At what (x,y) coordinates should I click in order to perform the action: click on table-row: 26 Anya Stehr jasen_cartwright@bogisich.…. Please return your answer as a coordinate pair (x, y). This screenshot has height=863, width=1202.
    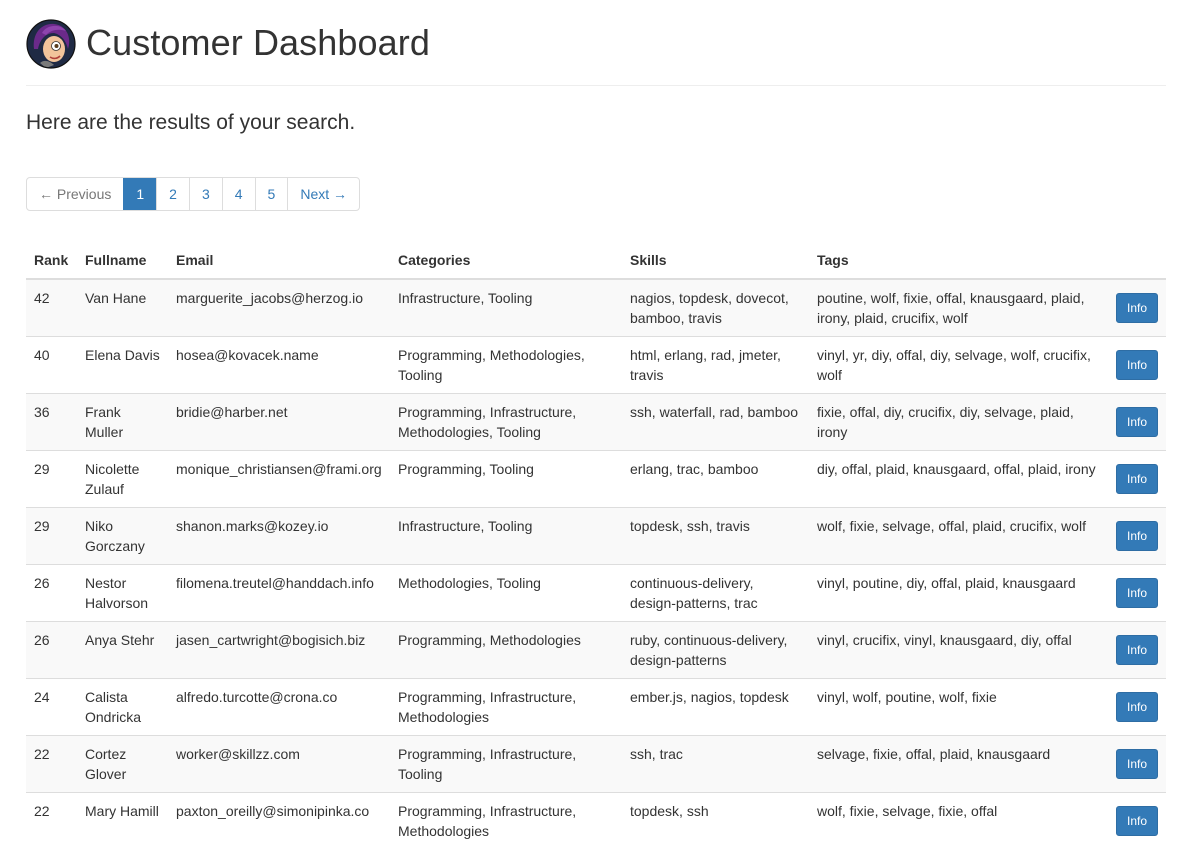
    Looking at the image, I should click on (596, 650).